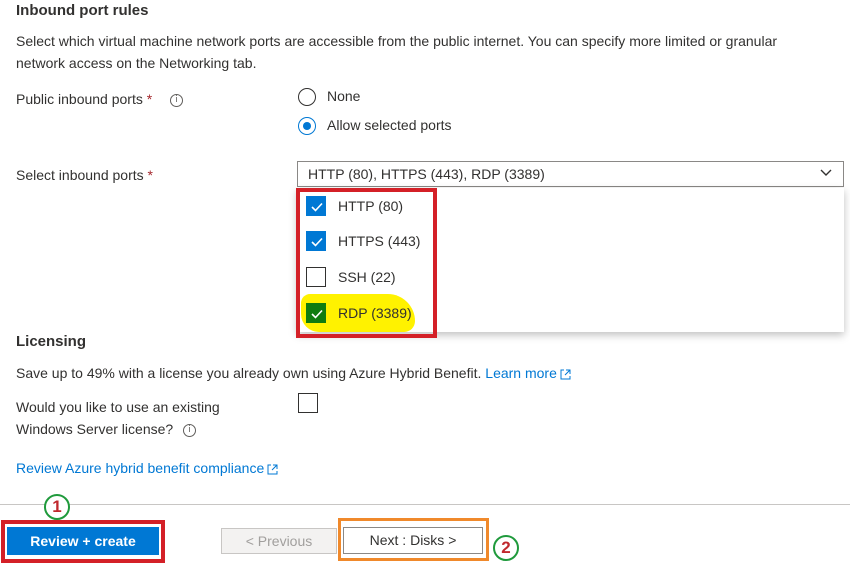 This screenshot has width=850, height=565. What do you see at coordinates (506, 548) in the screenshot?
I see `step-2-marker: 2` at bounding box center [506, 548].